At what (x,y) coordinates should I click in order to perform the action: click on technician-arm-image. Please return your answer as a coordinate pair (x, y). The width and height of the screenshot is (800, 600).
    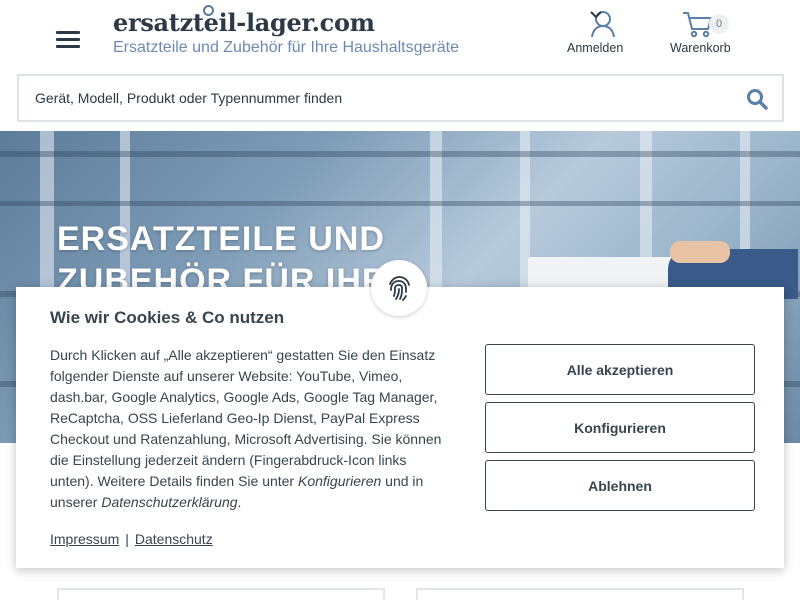
    Looking at the image, I should click on (700, 252).